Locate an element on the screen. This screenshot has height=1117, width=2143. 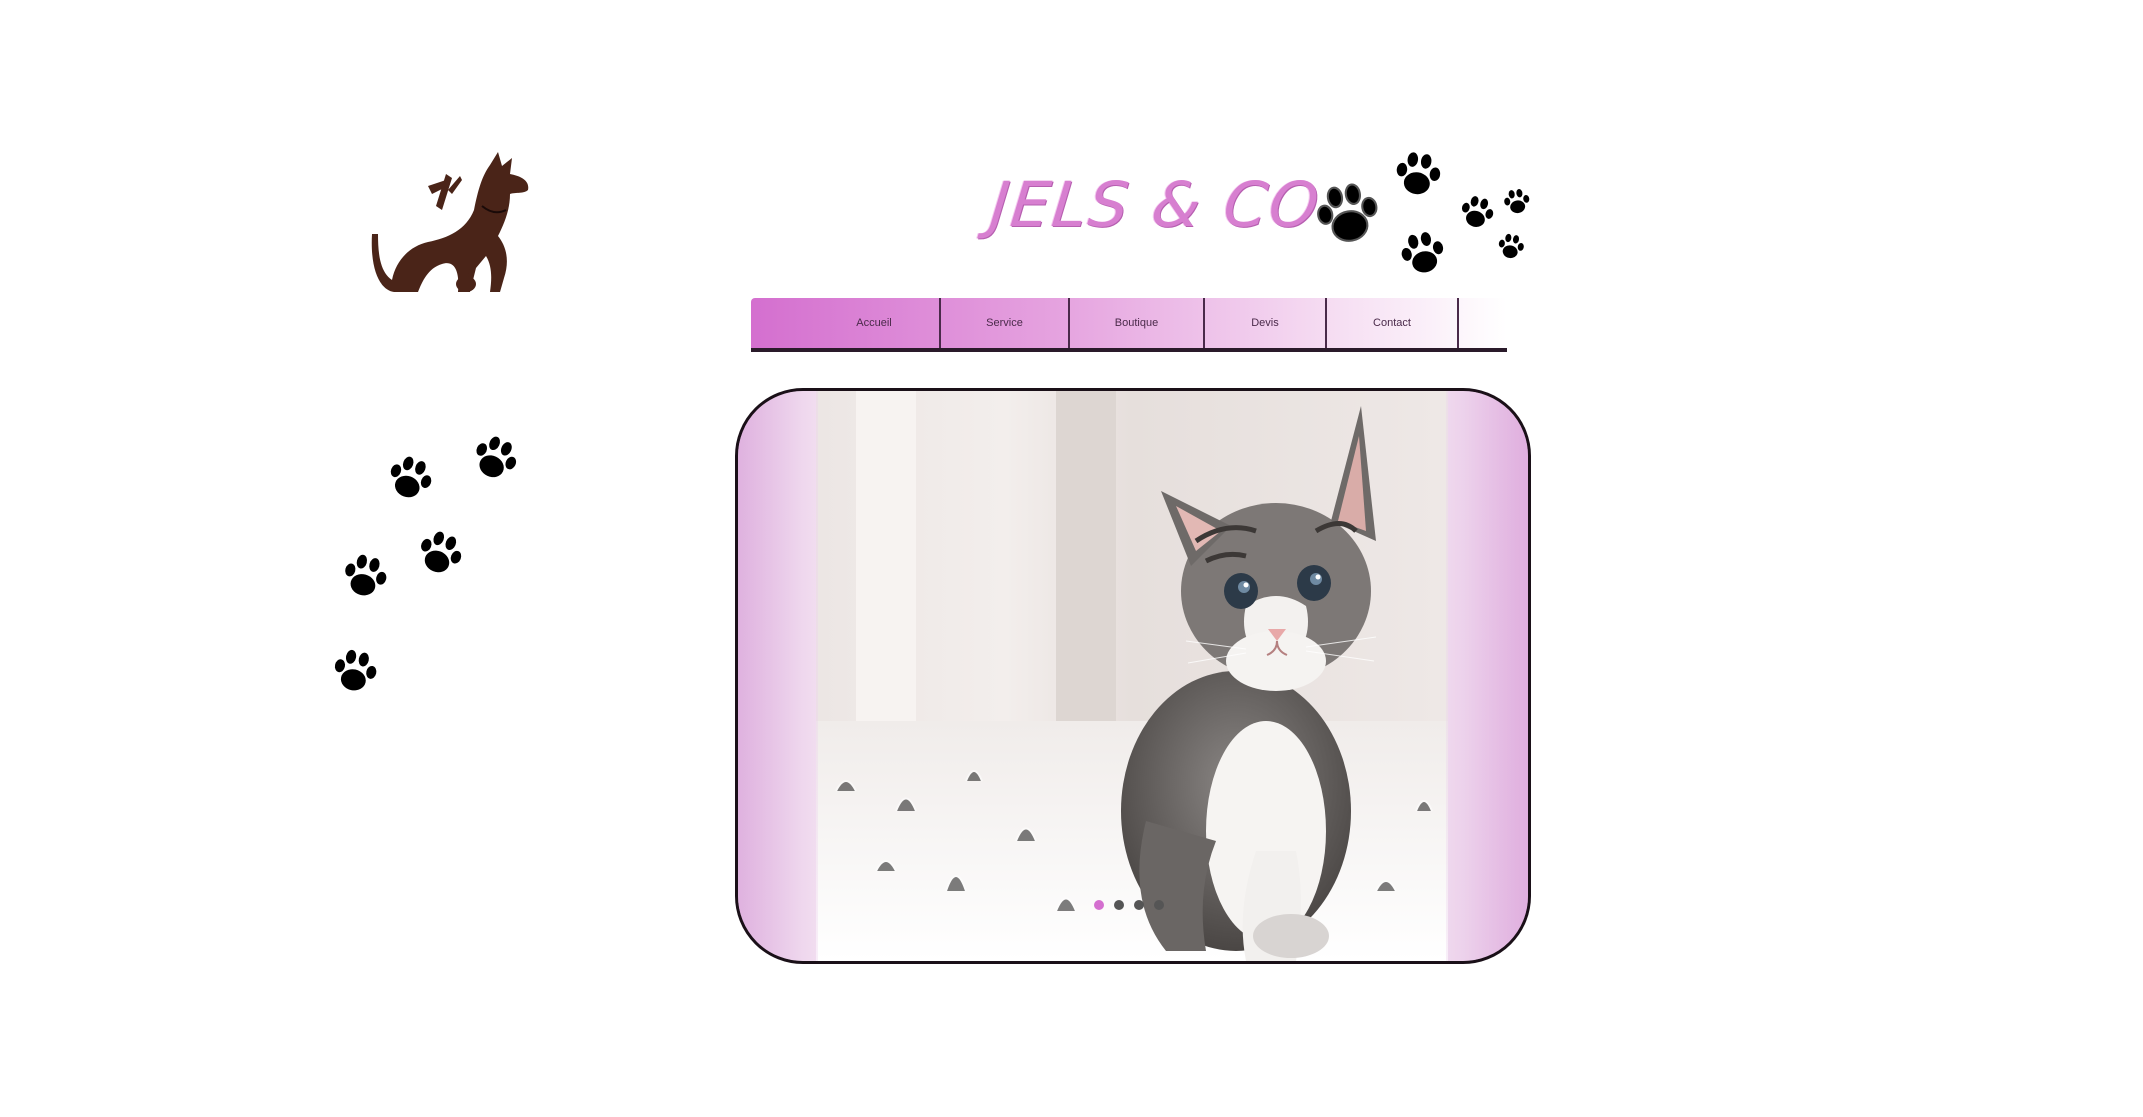
nav-item-service: Service is located at coordinates (1005, 323).